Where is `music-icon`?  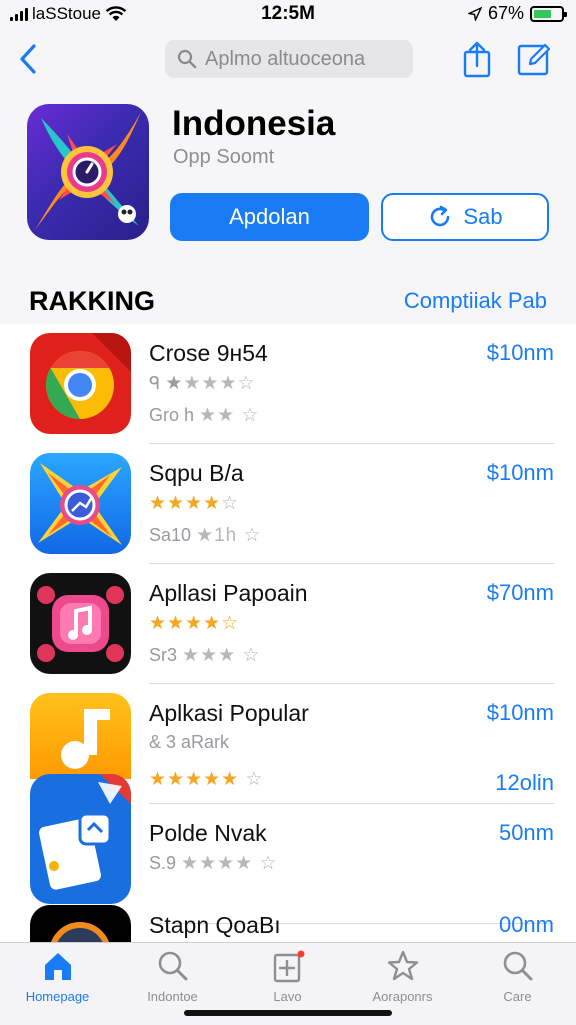
music-icon is located at coordinates (80, 623).